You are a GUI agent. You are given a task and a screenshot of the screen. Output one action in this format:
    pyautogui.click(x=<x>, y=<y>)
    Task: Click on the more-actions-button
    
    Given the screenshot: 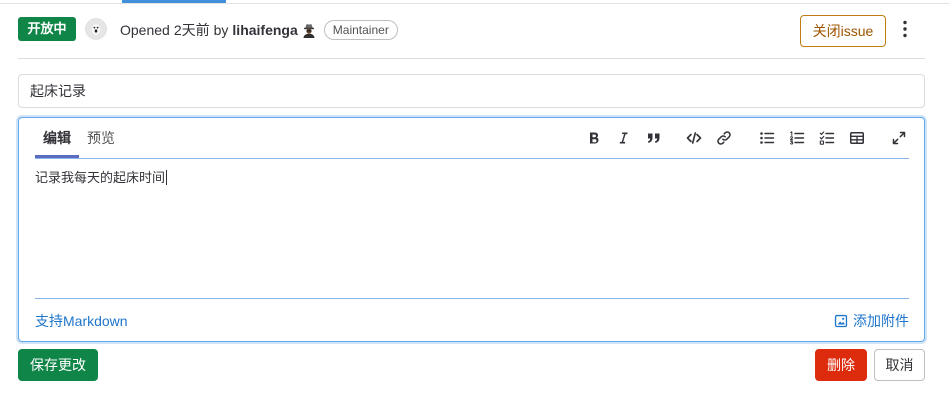 What is the action you would take?
    pyautogui.click(x=905, y=29)
    